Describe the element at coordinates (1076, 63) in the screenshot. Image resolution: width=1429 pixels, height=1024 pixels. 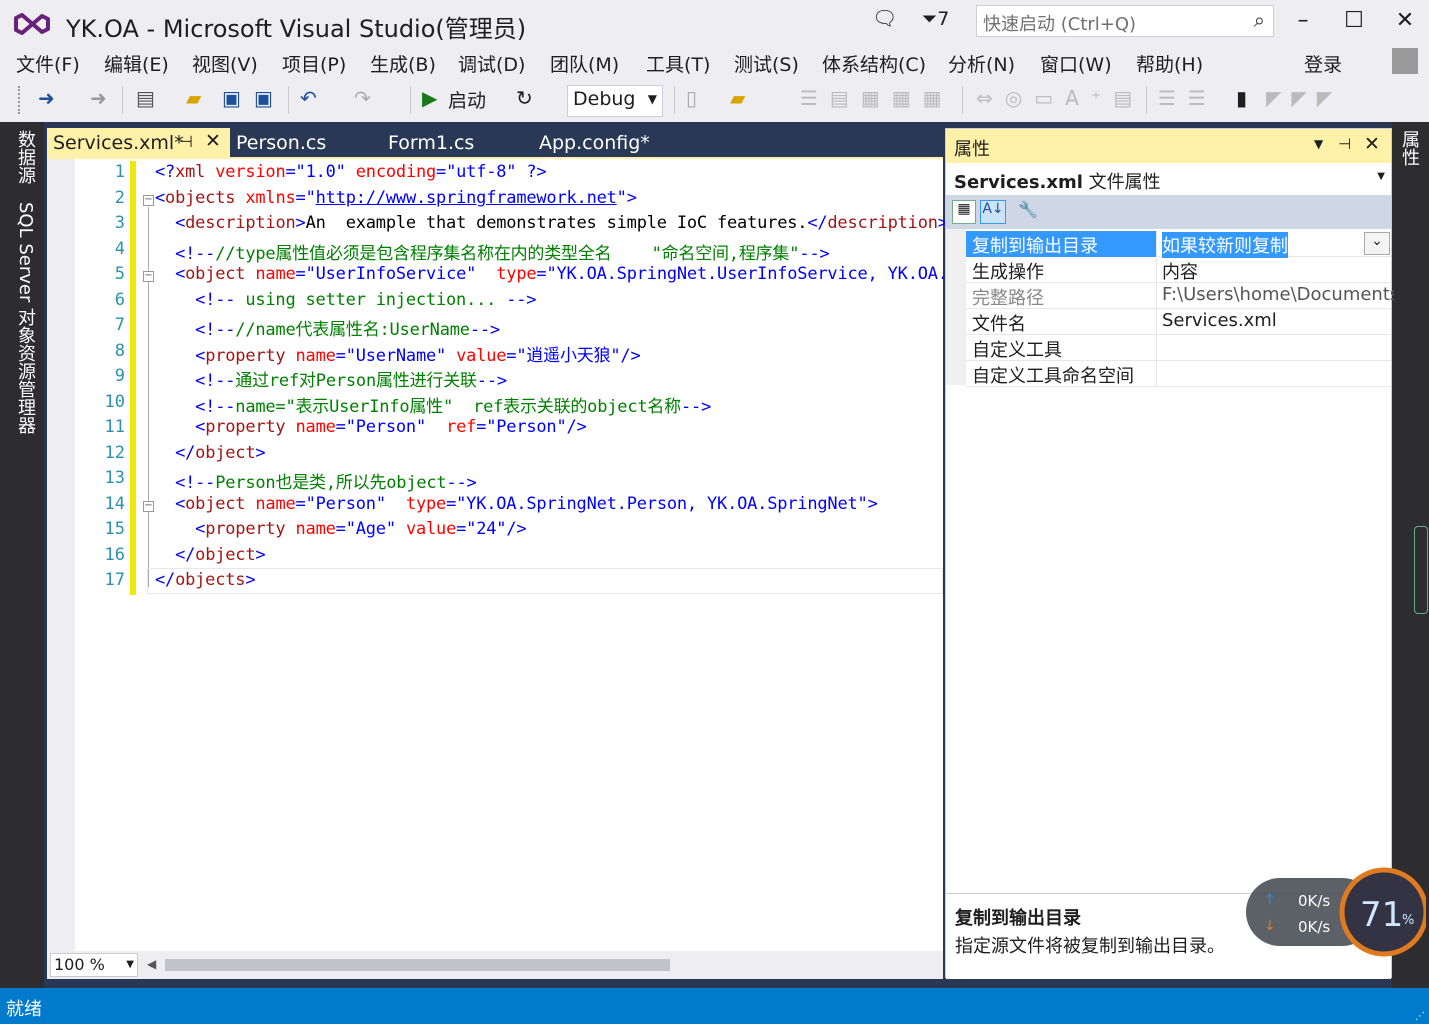
I see `menu-window: 窗口(W)` at that location.